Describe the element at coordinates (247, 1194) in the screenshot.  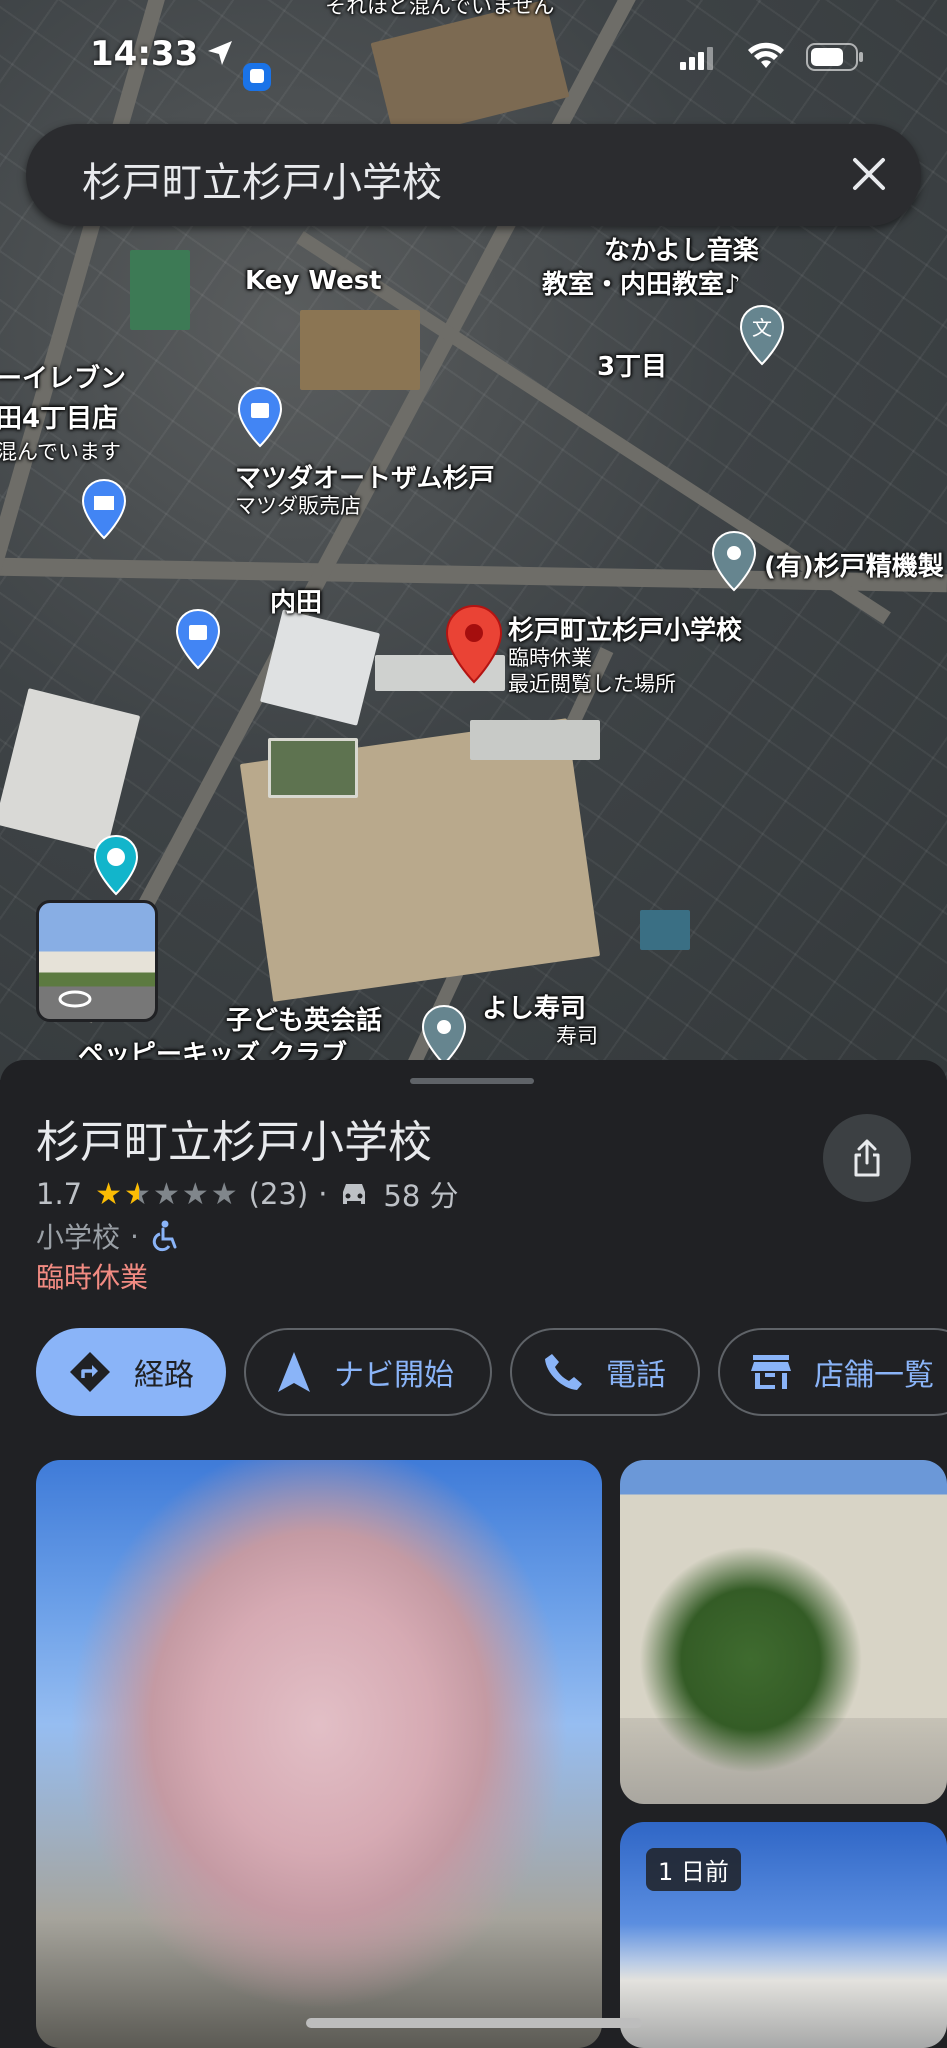
I see `rating-row: 1.7 ★ ★ ★ ★ ★ (23) · 58 分` at that location.